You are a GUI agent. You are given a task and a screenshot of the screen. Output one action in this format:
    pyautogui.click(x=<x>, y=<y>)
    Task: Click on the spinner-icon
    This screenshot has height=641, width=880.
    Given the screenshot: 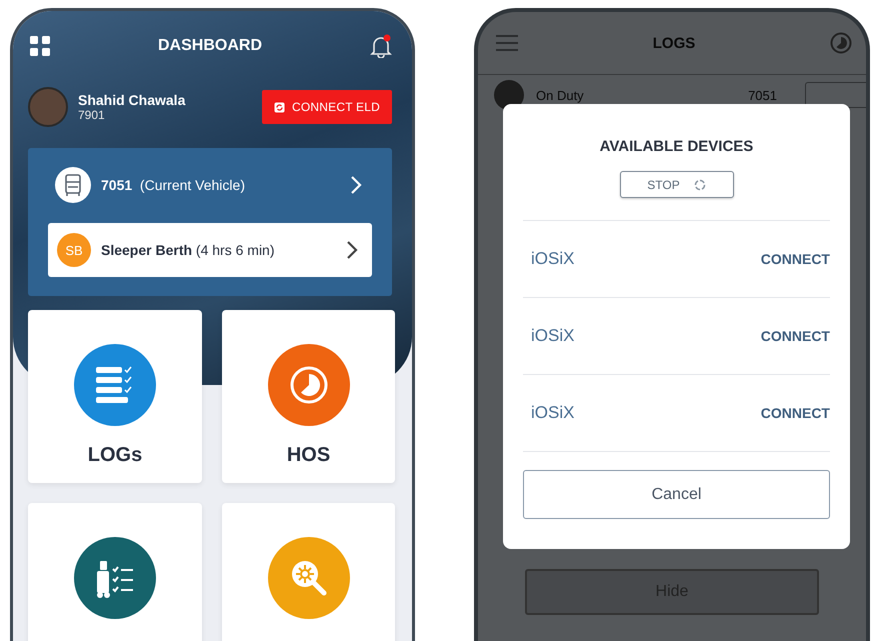 What is the action you would take?
    pyautogui.click(x=700, y=184)
    